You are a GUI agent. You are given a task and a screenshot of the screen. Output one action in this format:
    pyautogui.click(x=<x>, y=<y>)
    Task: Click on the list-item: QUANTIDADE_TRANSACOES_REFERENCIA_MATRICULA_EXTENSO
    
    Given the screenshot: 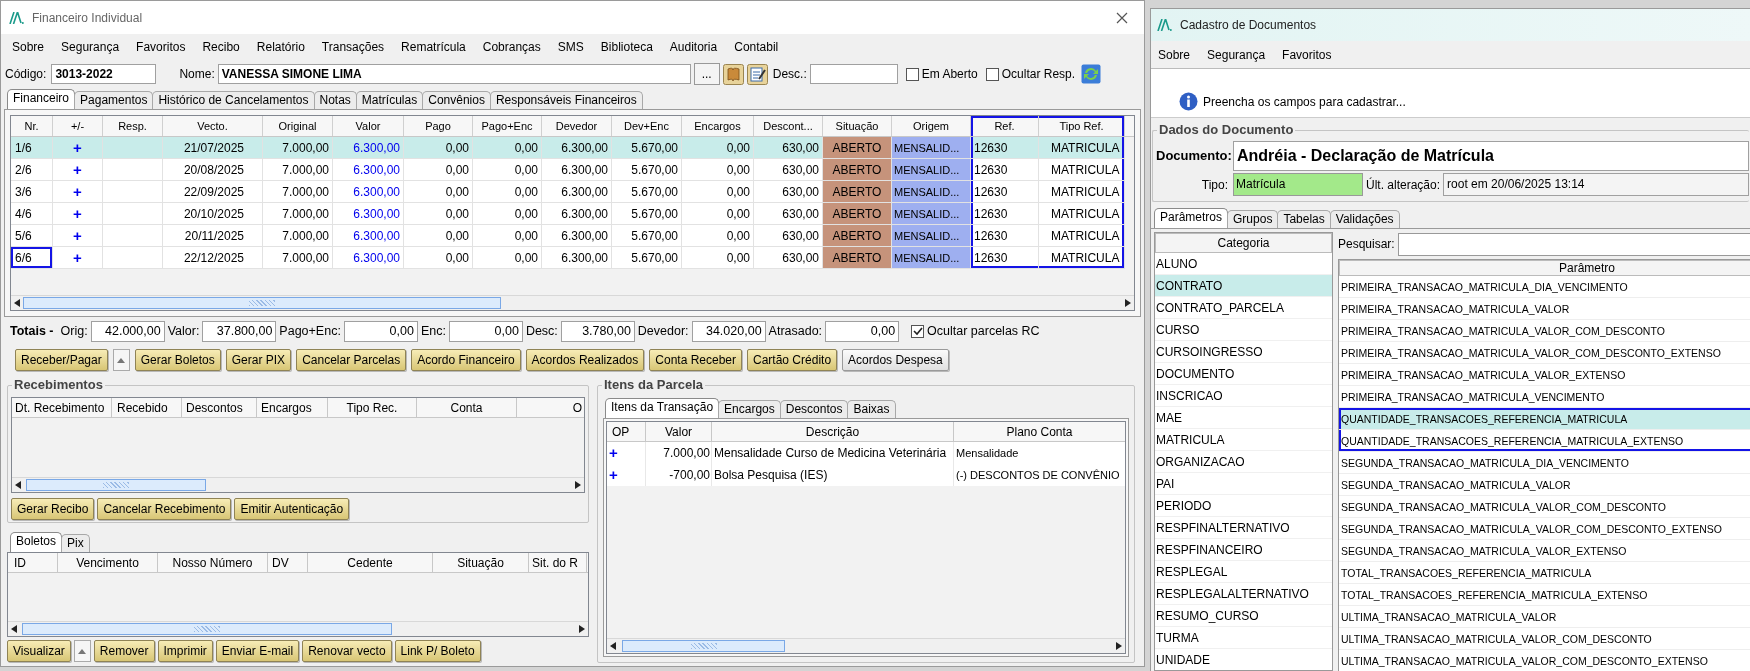 What is the action you would take?
    pyautogui.click(x=1544, y=441)
    